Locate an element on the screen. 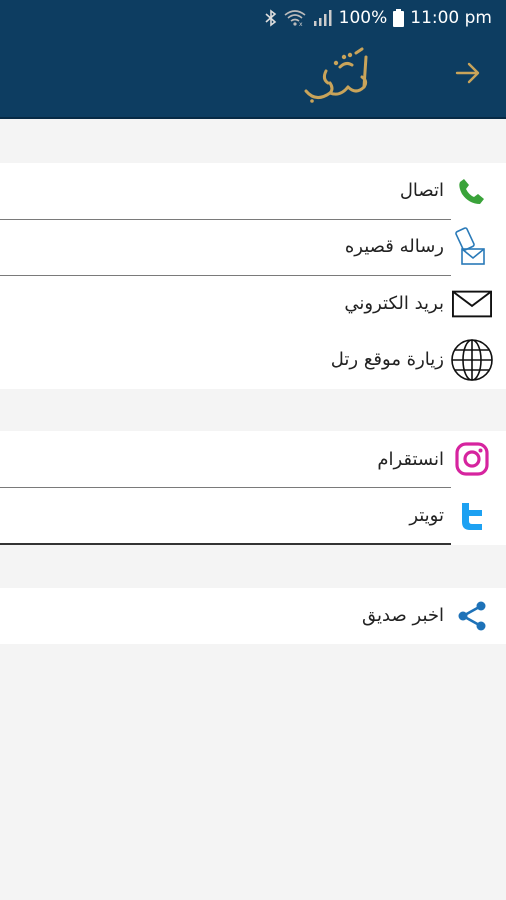  tell-friend-label: اخبر صديق is located at coordinates (403, 615).